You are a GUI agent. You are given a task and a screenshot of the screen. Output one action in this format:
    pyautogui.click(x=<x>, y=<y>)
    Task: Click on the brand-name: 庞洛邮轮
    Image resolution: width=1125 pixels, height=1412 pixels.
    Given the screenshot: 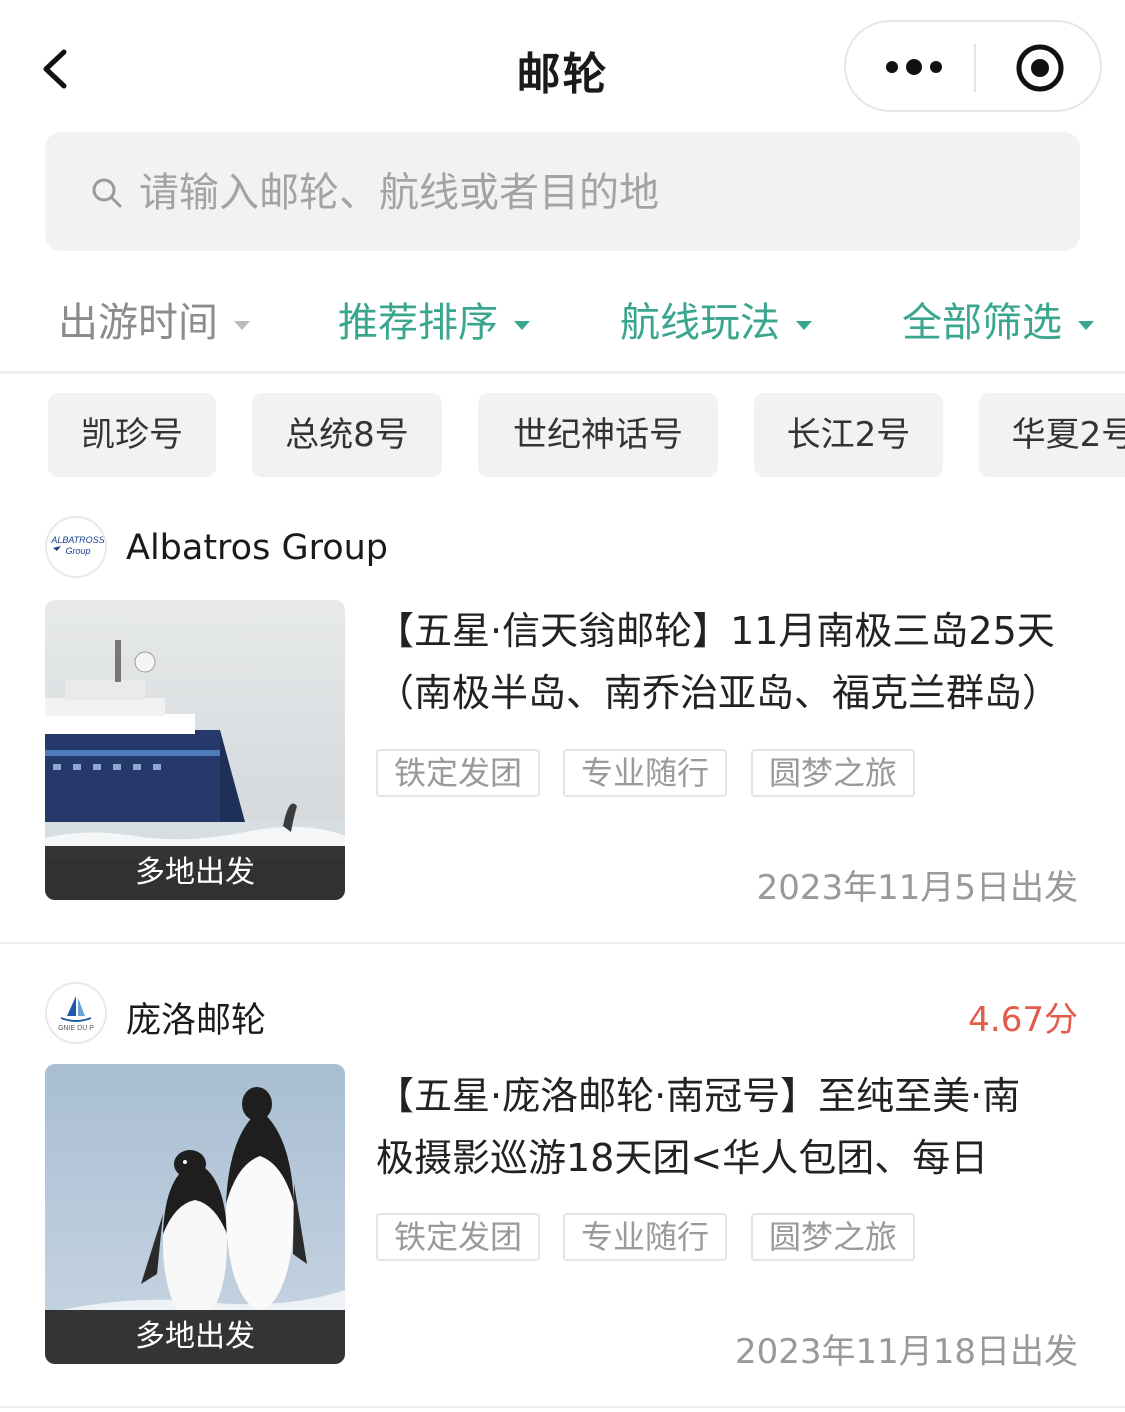 What is the action you would take?
    pyautogui.click(x=196, y=1021)
    